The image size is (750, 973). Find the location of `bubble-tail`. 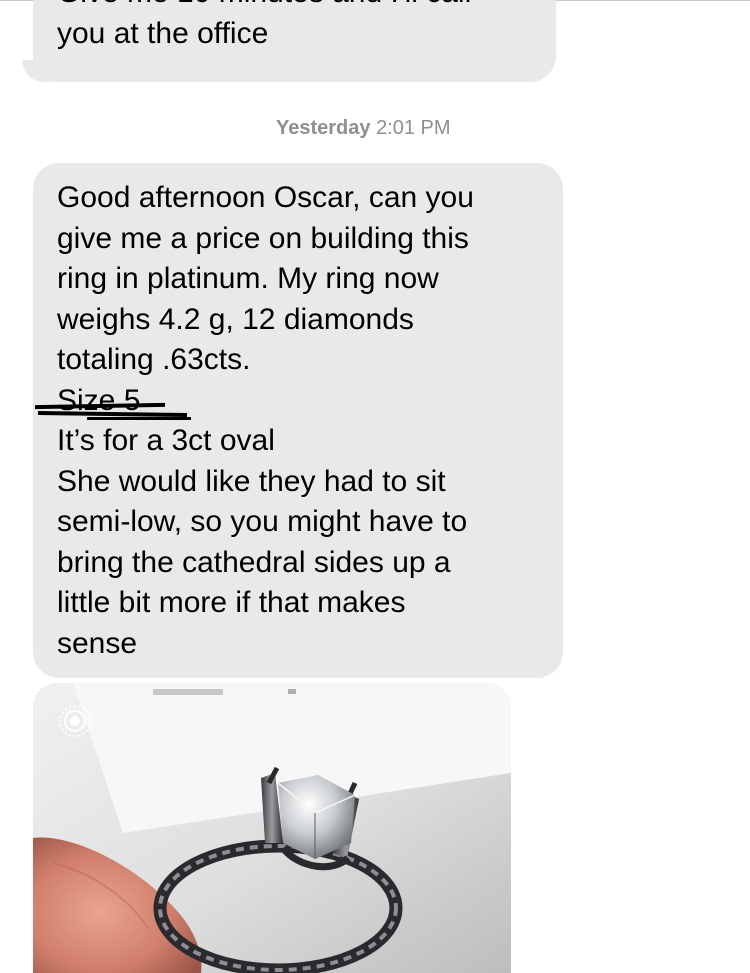

bubble-tail is located at coordinates (37, 71).